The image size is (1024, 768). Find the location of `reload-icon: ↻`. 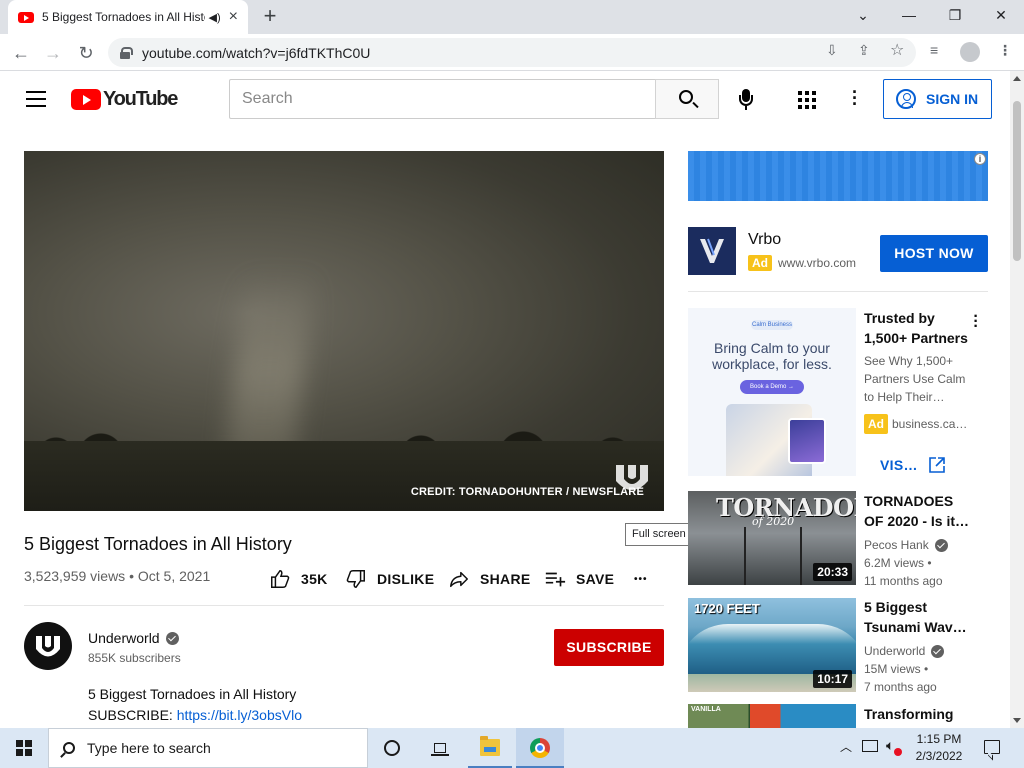

reload-icon: ↻ is located at coordinates (86, 53).